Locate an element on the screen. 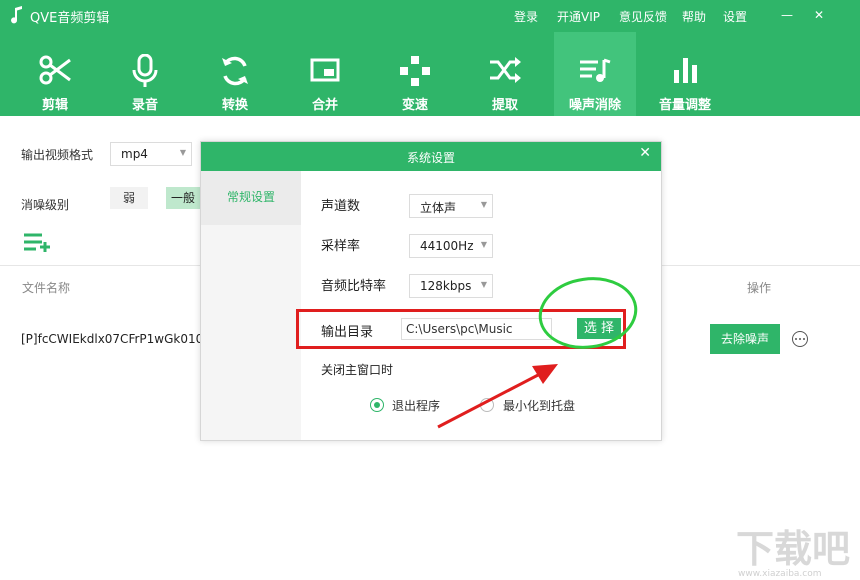 The width and height of the screenshot is (860, 580). tool-cut: 剪辑 is located at coordinates (55, 74).